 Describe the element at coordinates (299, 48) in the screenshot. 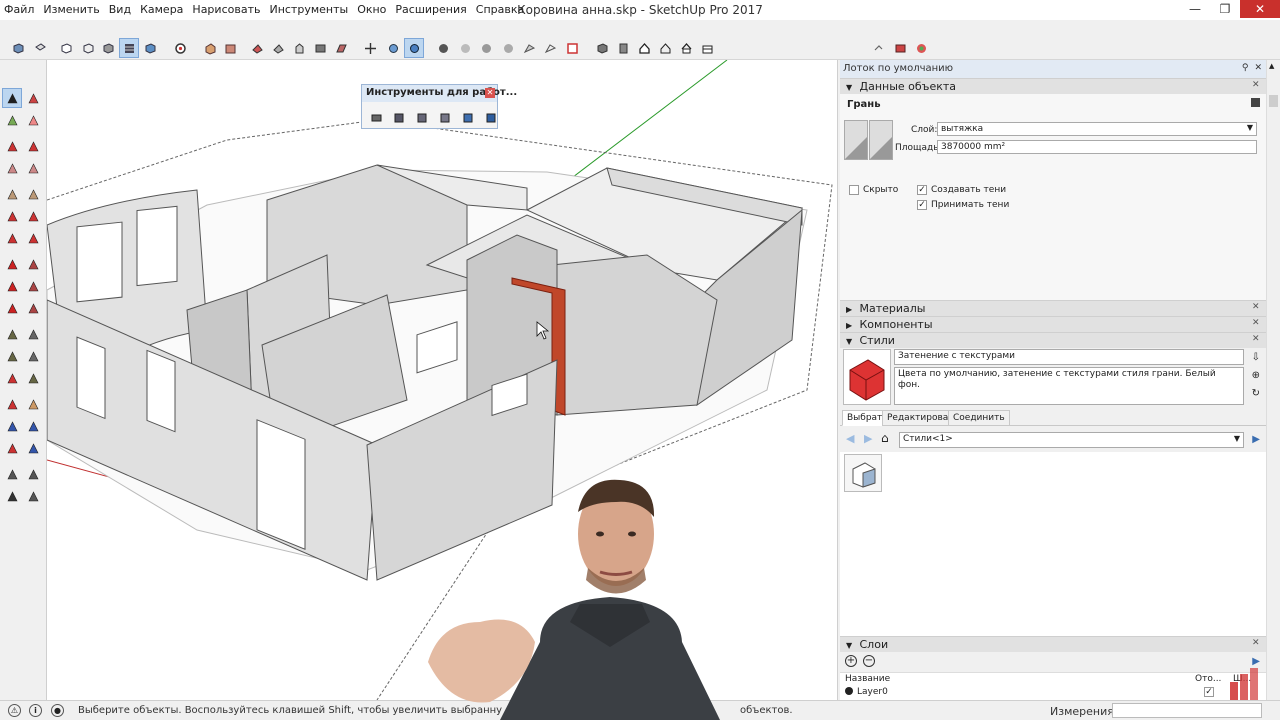

I see `outer-shell-icon` at that location.